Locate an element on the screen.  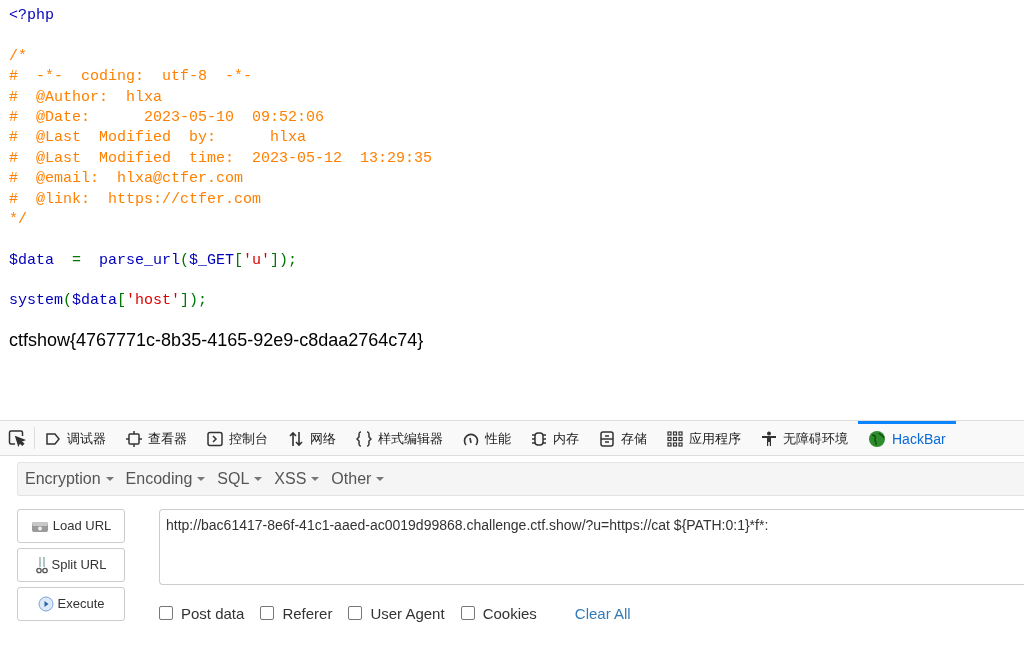
code-line: */ is located at coordinates (18, 219).